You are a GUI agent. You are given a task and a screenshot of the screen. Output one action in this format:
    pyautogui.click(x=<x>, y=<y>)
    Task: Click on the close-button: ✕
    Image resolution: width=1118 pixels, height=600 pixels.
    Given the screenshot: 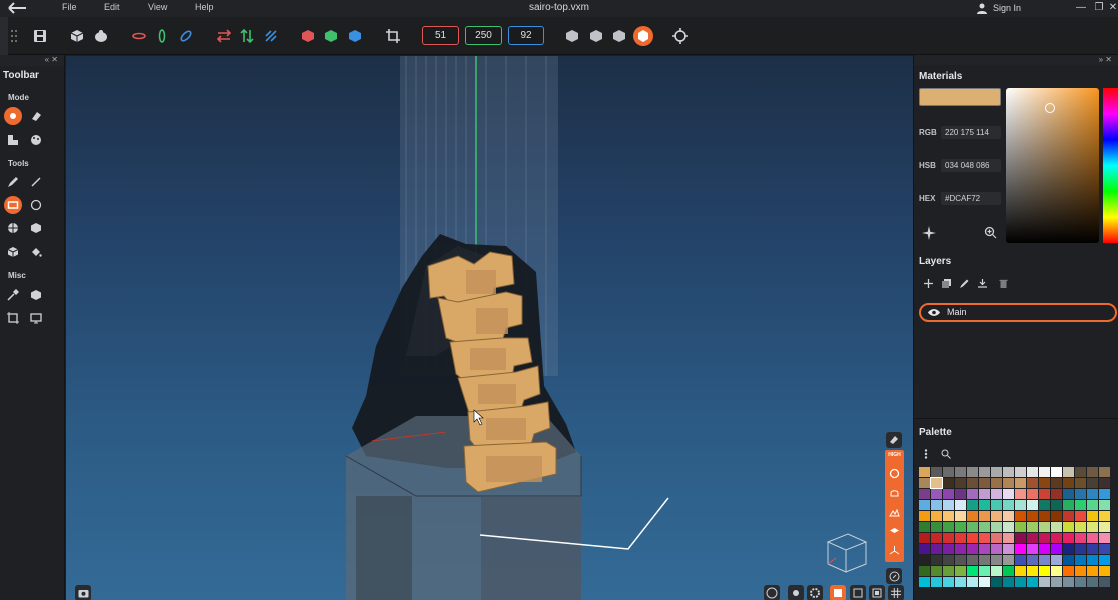 What is the action you would take?
    pyautogui.click(x=1112, y=8)
    